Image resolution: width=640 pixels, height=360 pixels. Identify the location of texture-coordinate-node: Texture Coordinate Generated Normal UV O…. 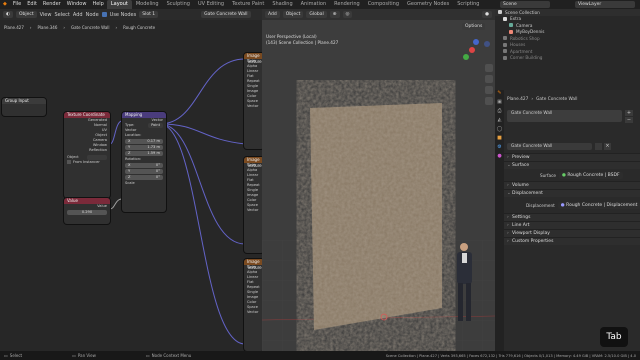
(87, 155).